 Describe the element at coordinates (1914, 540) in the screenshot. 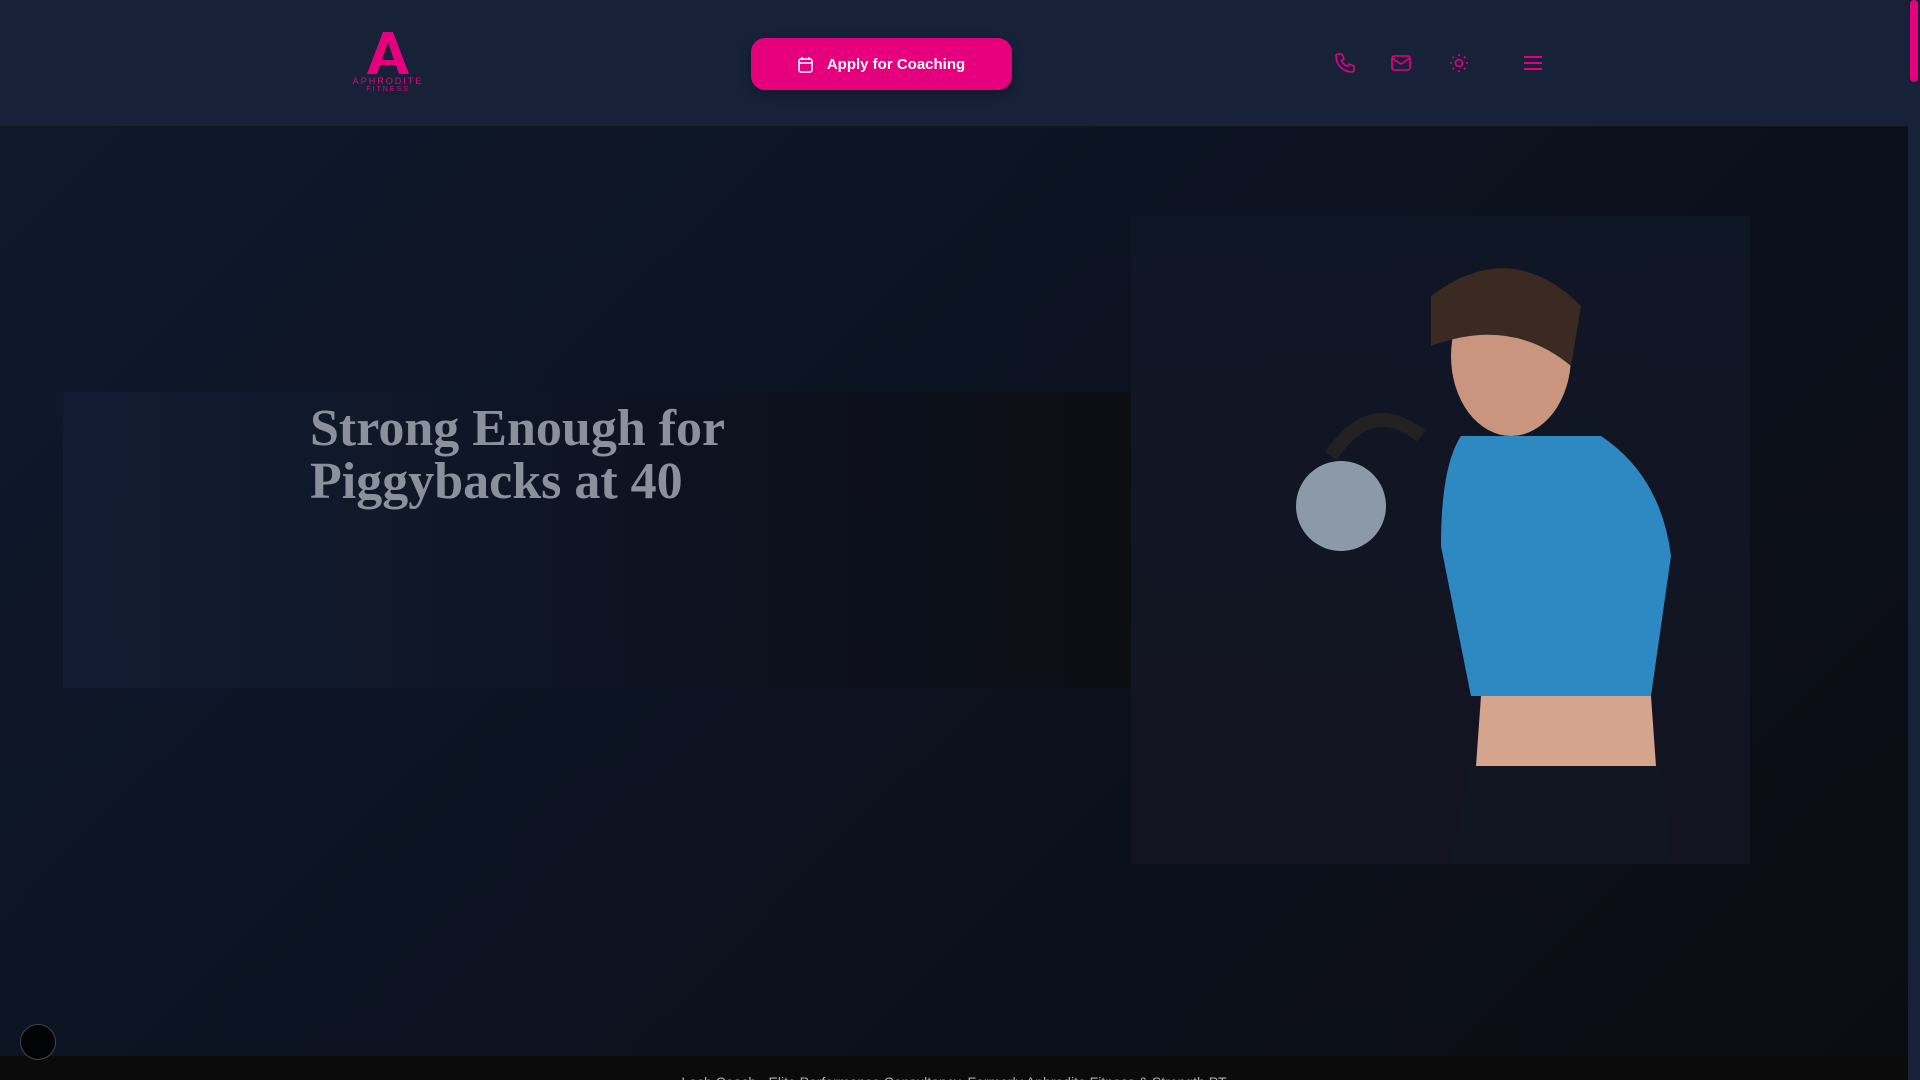

I see `scrollbar` at that location.